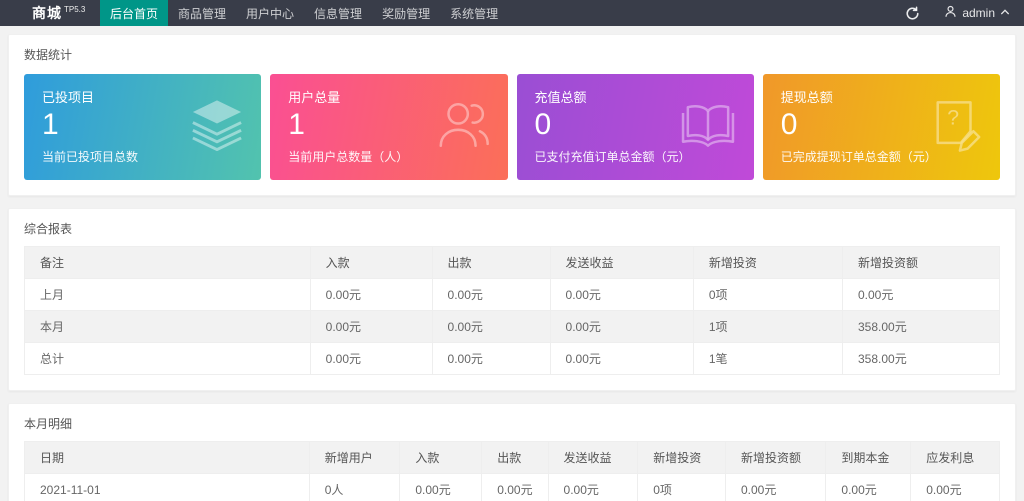 The height and width of the screenshot is (501, 1024). Describe the element at coordinates (48, 229) in the screenshot. I see `panel-title: 综合报表` at that location.